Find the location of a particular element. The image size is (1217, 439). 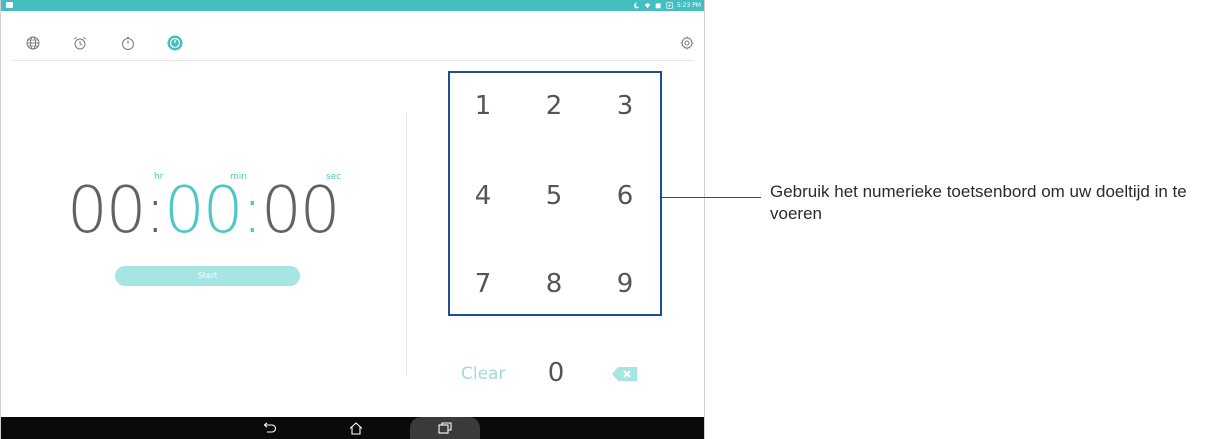

backspace-icon is located at coordinates (624, 374).